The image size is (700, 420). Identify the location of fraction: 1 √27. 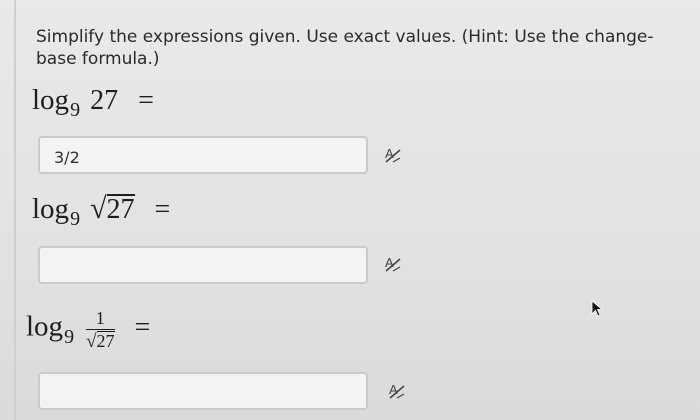
(100, 330).